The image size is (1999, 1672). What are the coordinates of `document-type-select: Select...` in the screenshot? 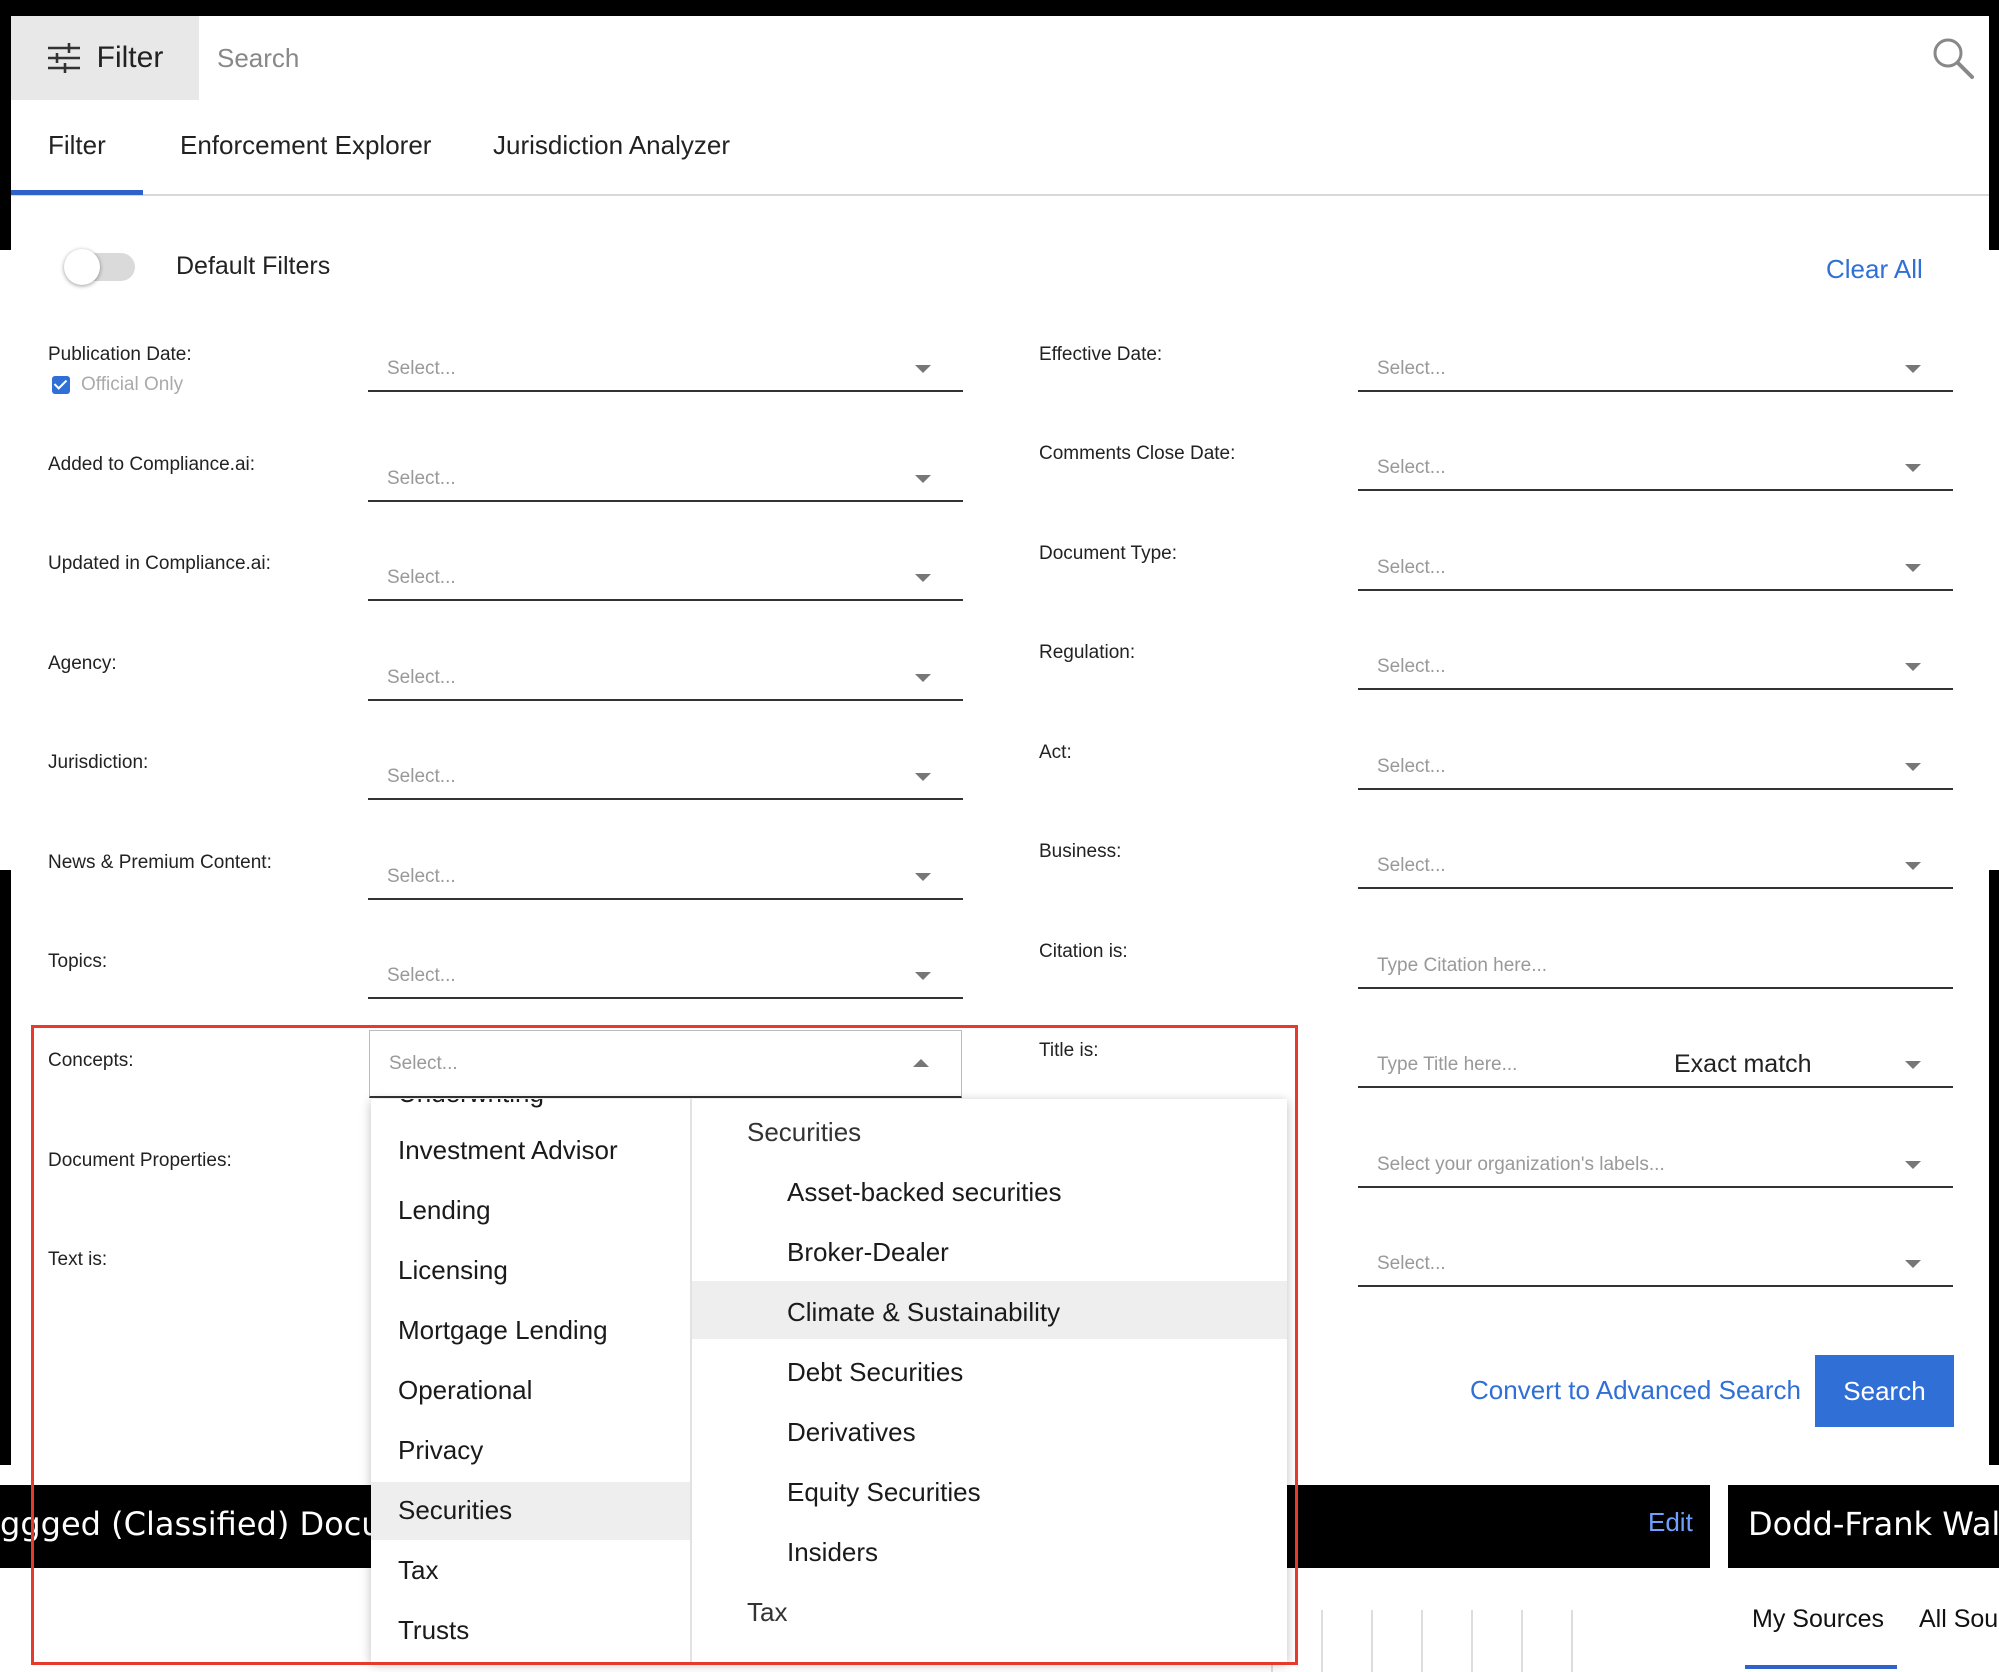 It's located at (1655, 568).